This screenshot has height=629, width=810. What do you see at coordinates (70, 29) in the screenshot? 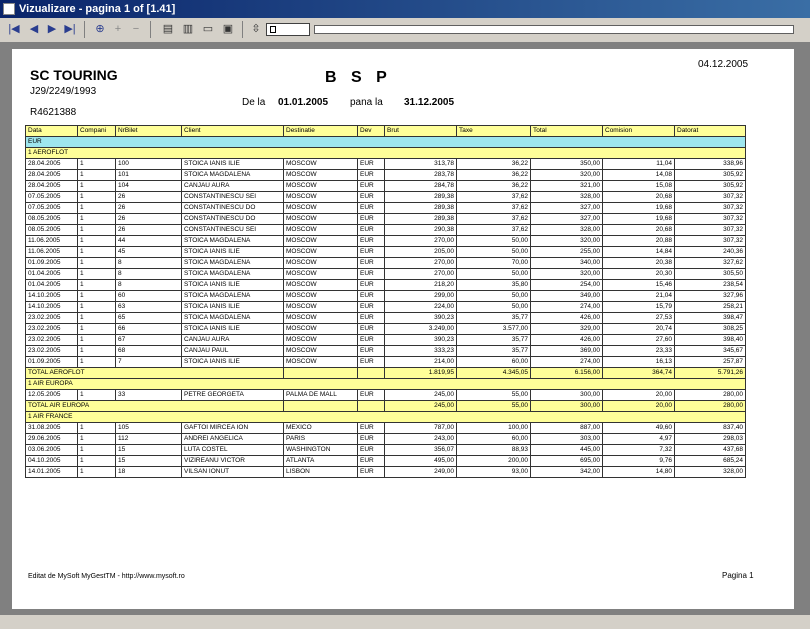
I see `last-page-icon: ▶|` at bounding box center [70, 29].